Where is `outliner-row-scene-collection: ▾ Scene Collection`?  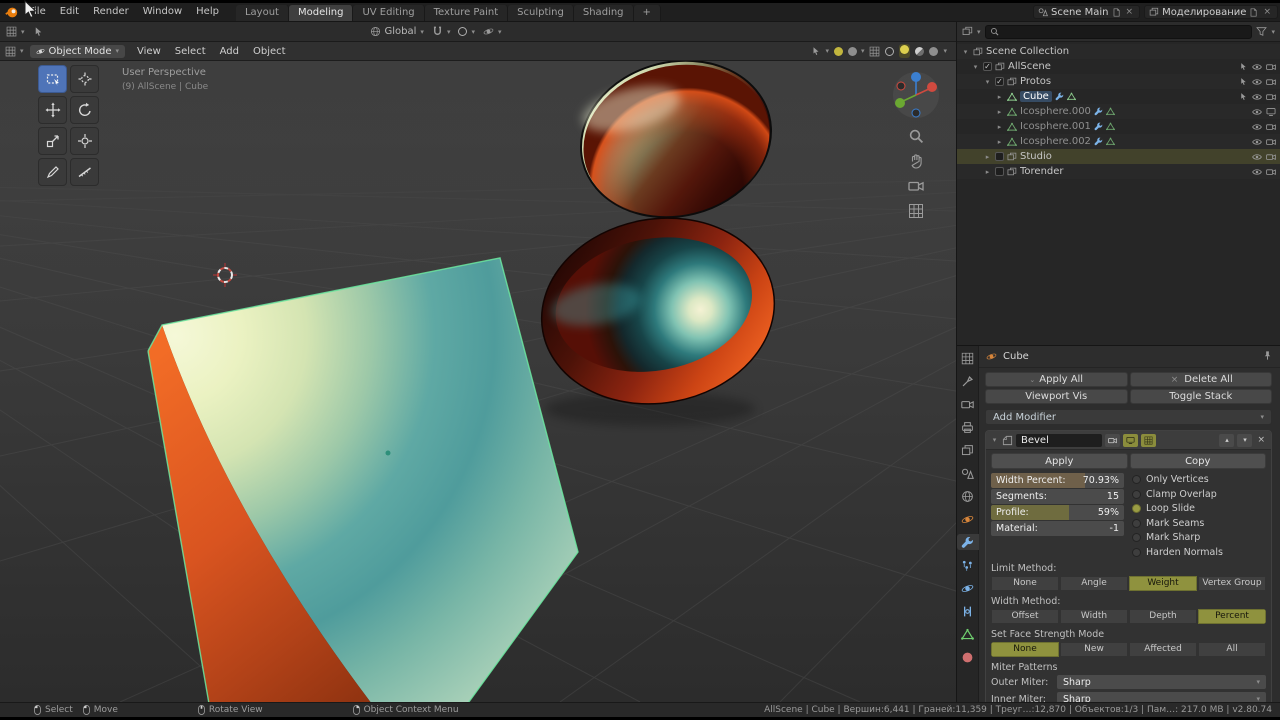
outliner-row-scene-collection: ▾ Scene Collection is located at coordinates (1118, 51).